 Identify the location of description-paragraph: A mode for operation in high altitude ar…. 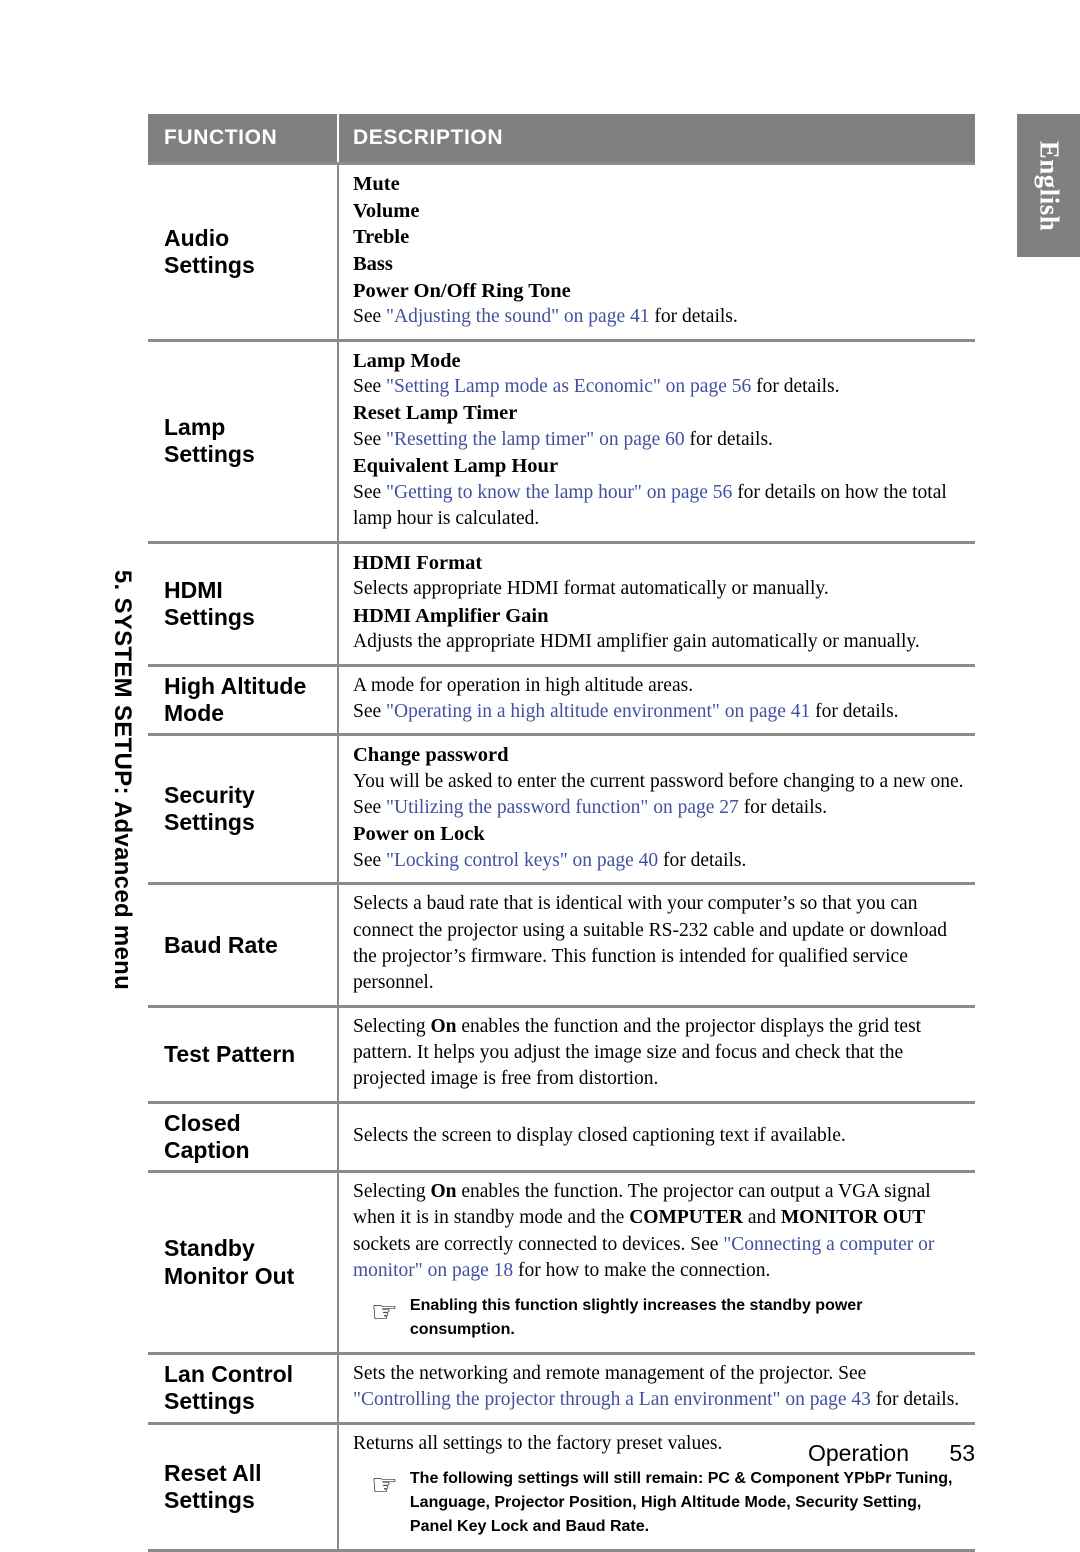
(523, 685).